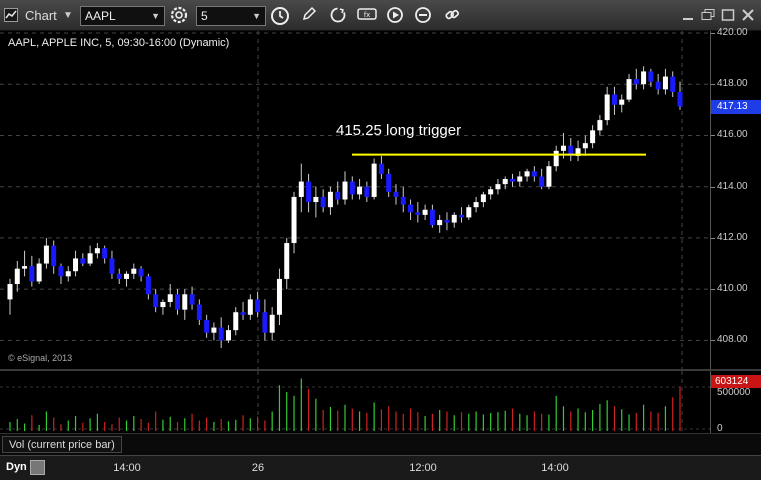 This screenshot has width=761, height=480. What do you see at coordinates (339, 16) in the screenshot?
I see `refresh-cycle-icon` at bounding box center [339, 16].